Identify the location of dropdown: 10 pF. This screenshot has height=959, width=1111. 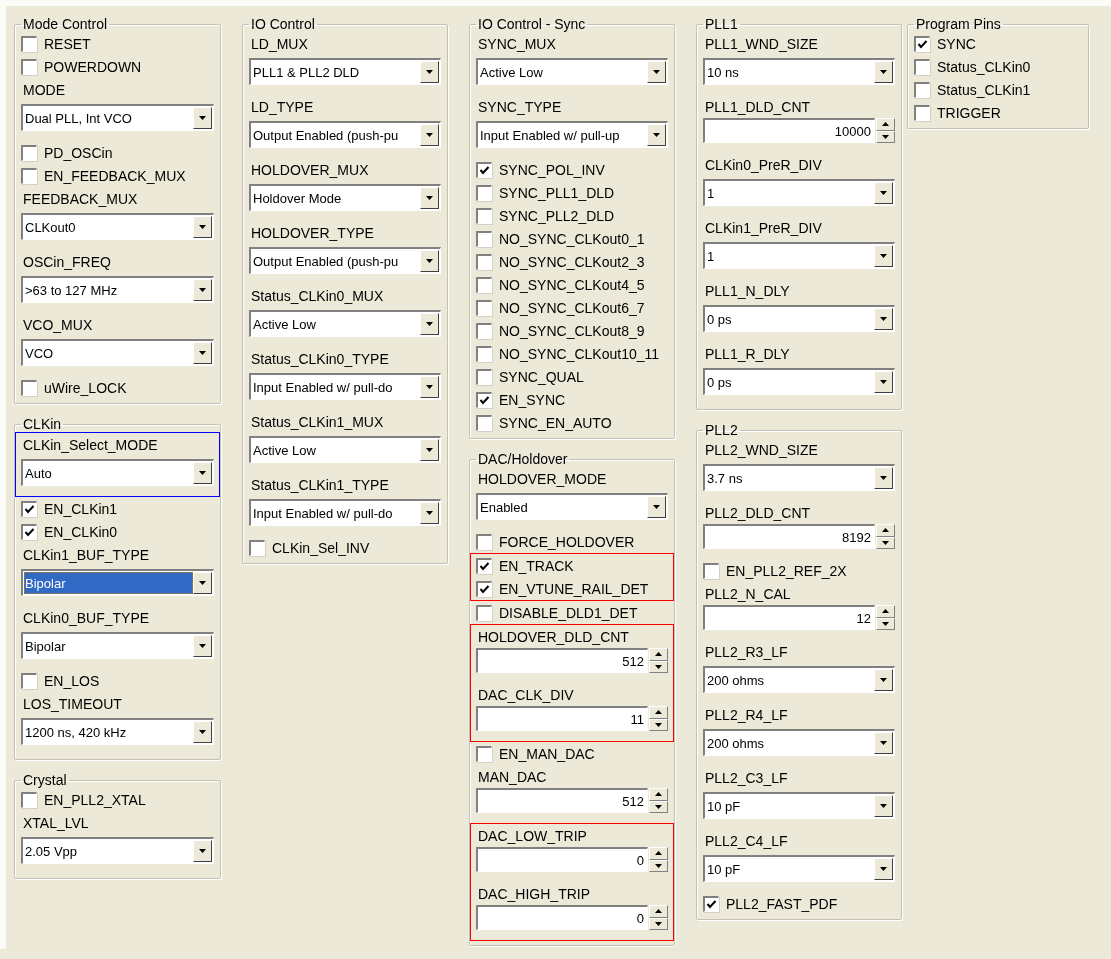
(799, 805).